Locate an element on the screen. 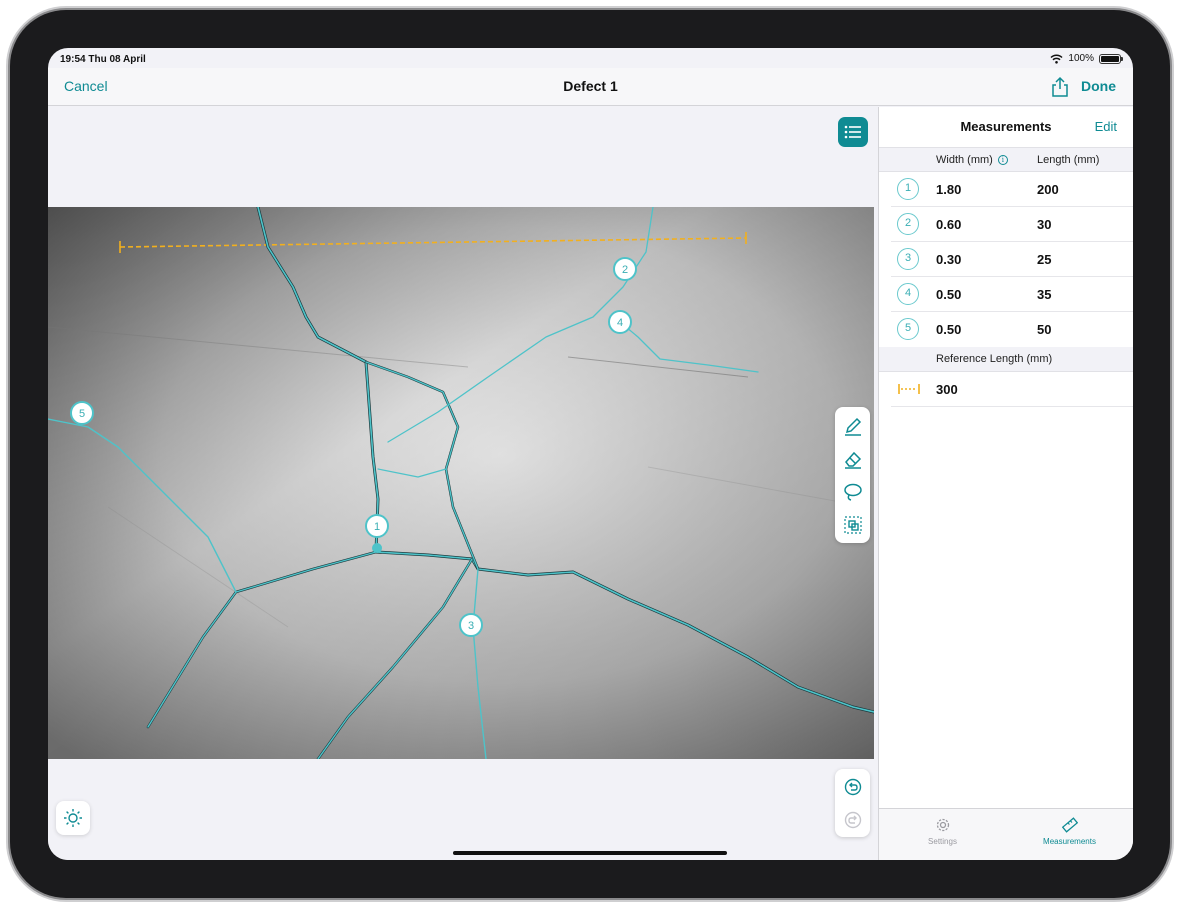 The width and height of the screenshot is (1180, 908). crack-marker: 4 is located at coordinates (620, 322).